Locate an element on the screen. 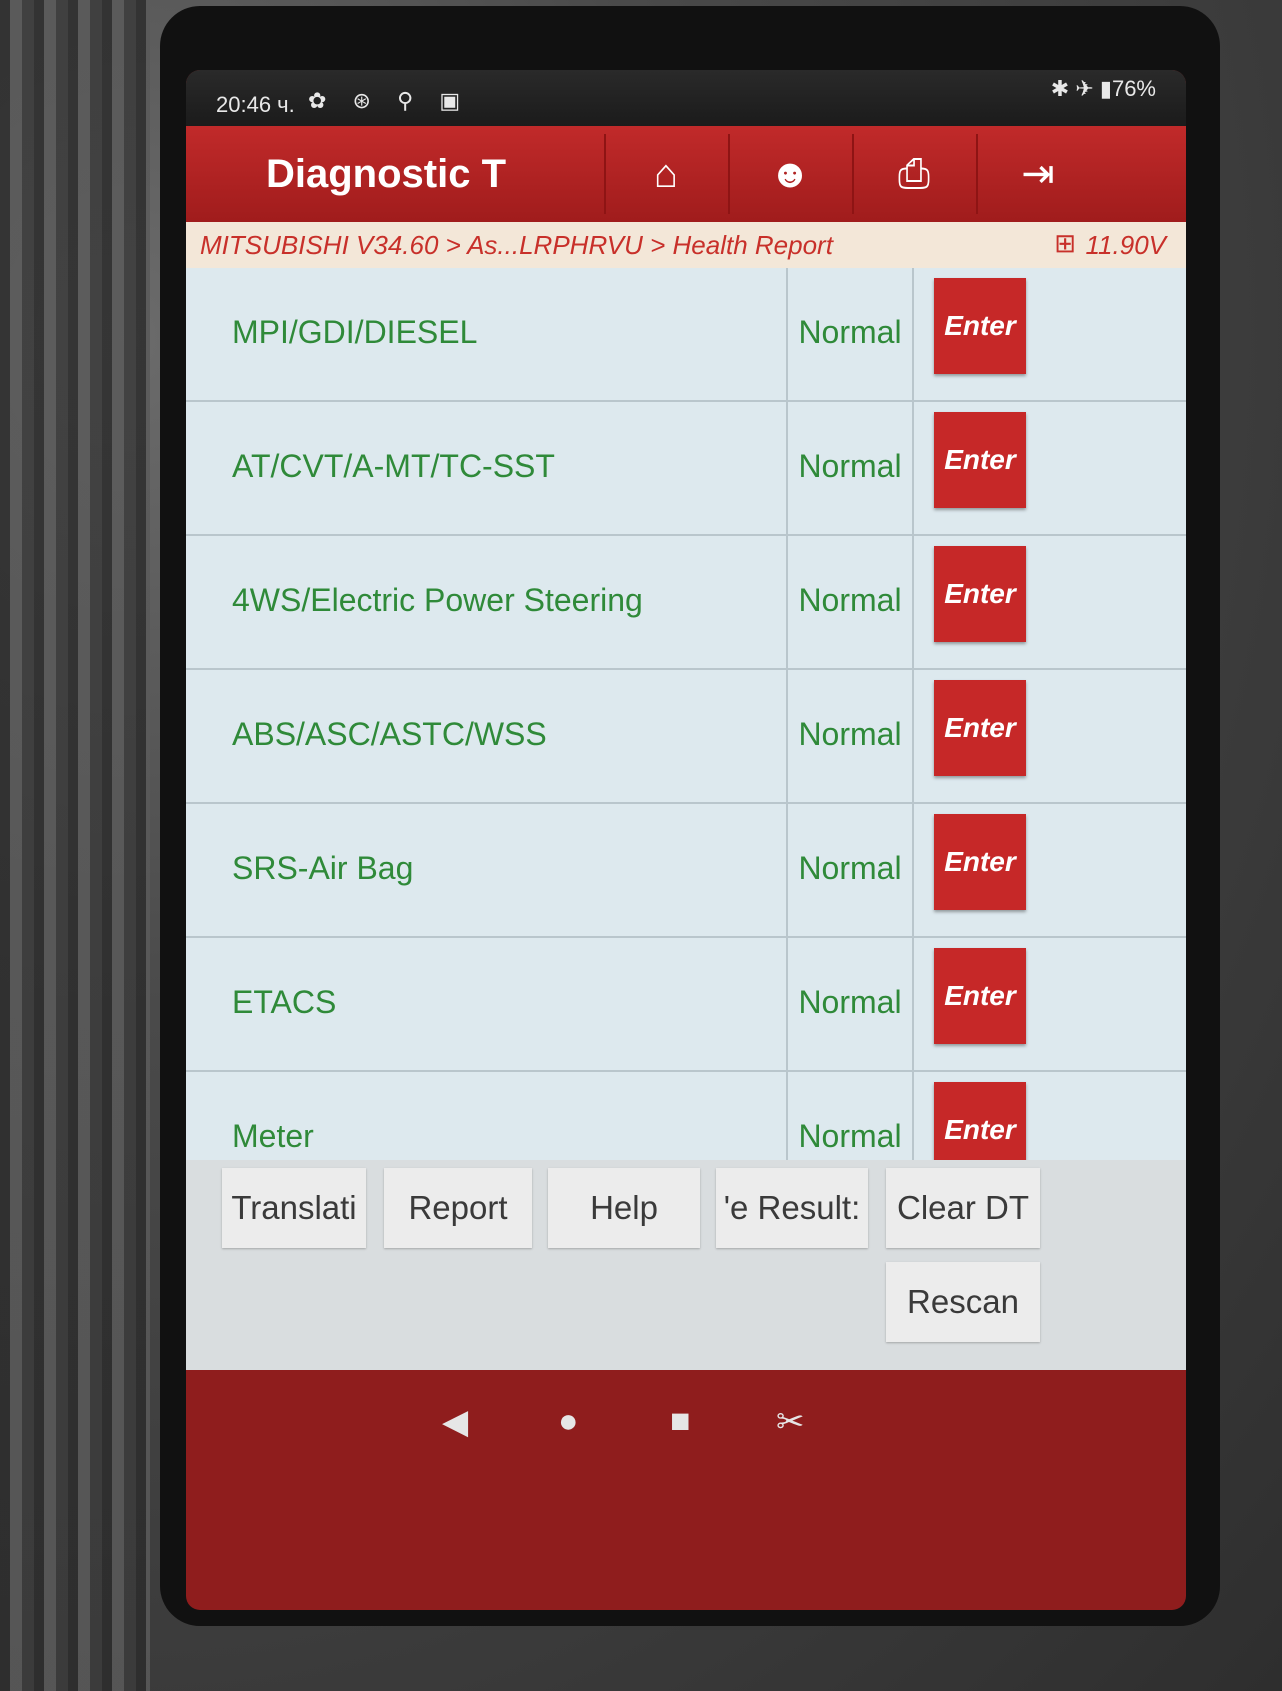 The width and height of the screenshot is (1282, 1691). report-button: Report is located at coordinates (458, 1208).